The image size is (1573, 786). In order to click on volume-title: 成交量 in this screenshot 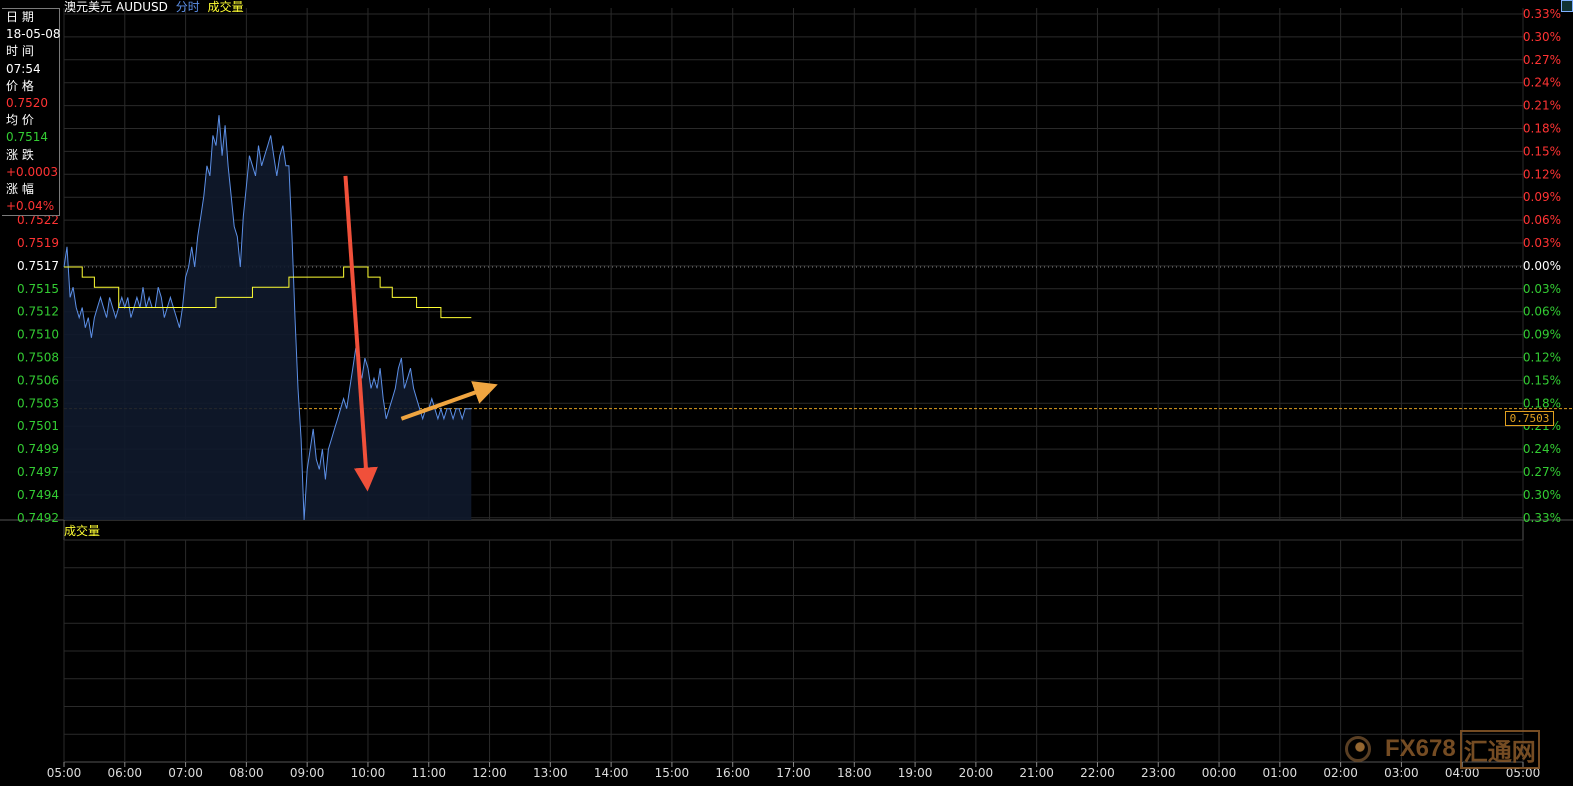, I will do `click(226, 7)`.